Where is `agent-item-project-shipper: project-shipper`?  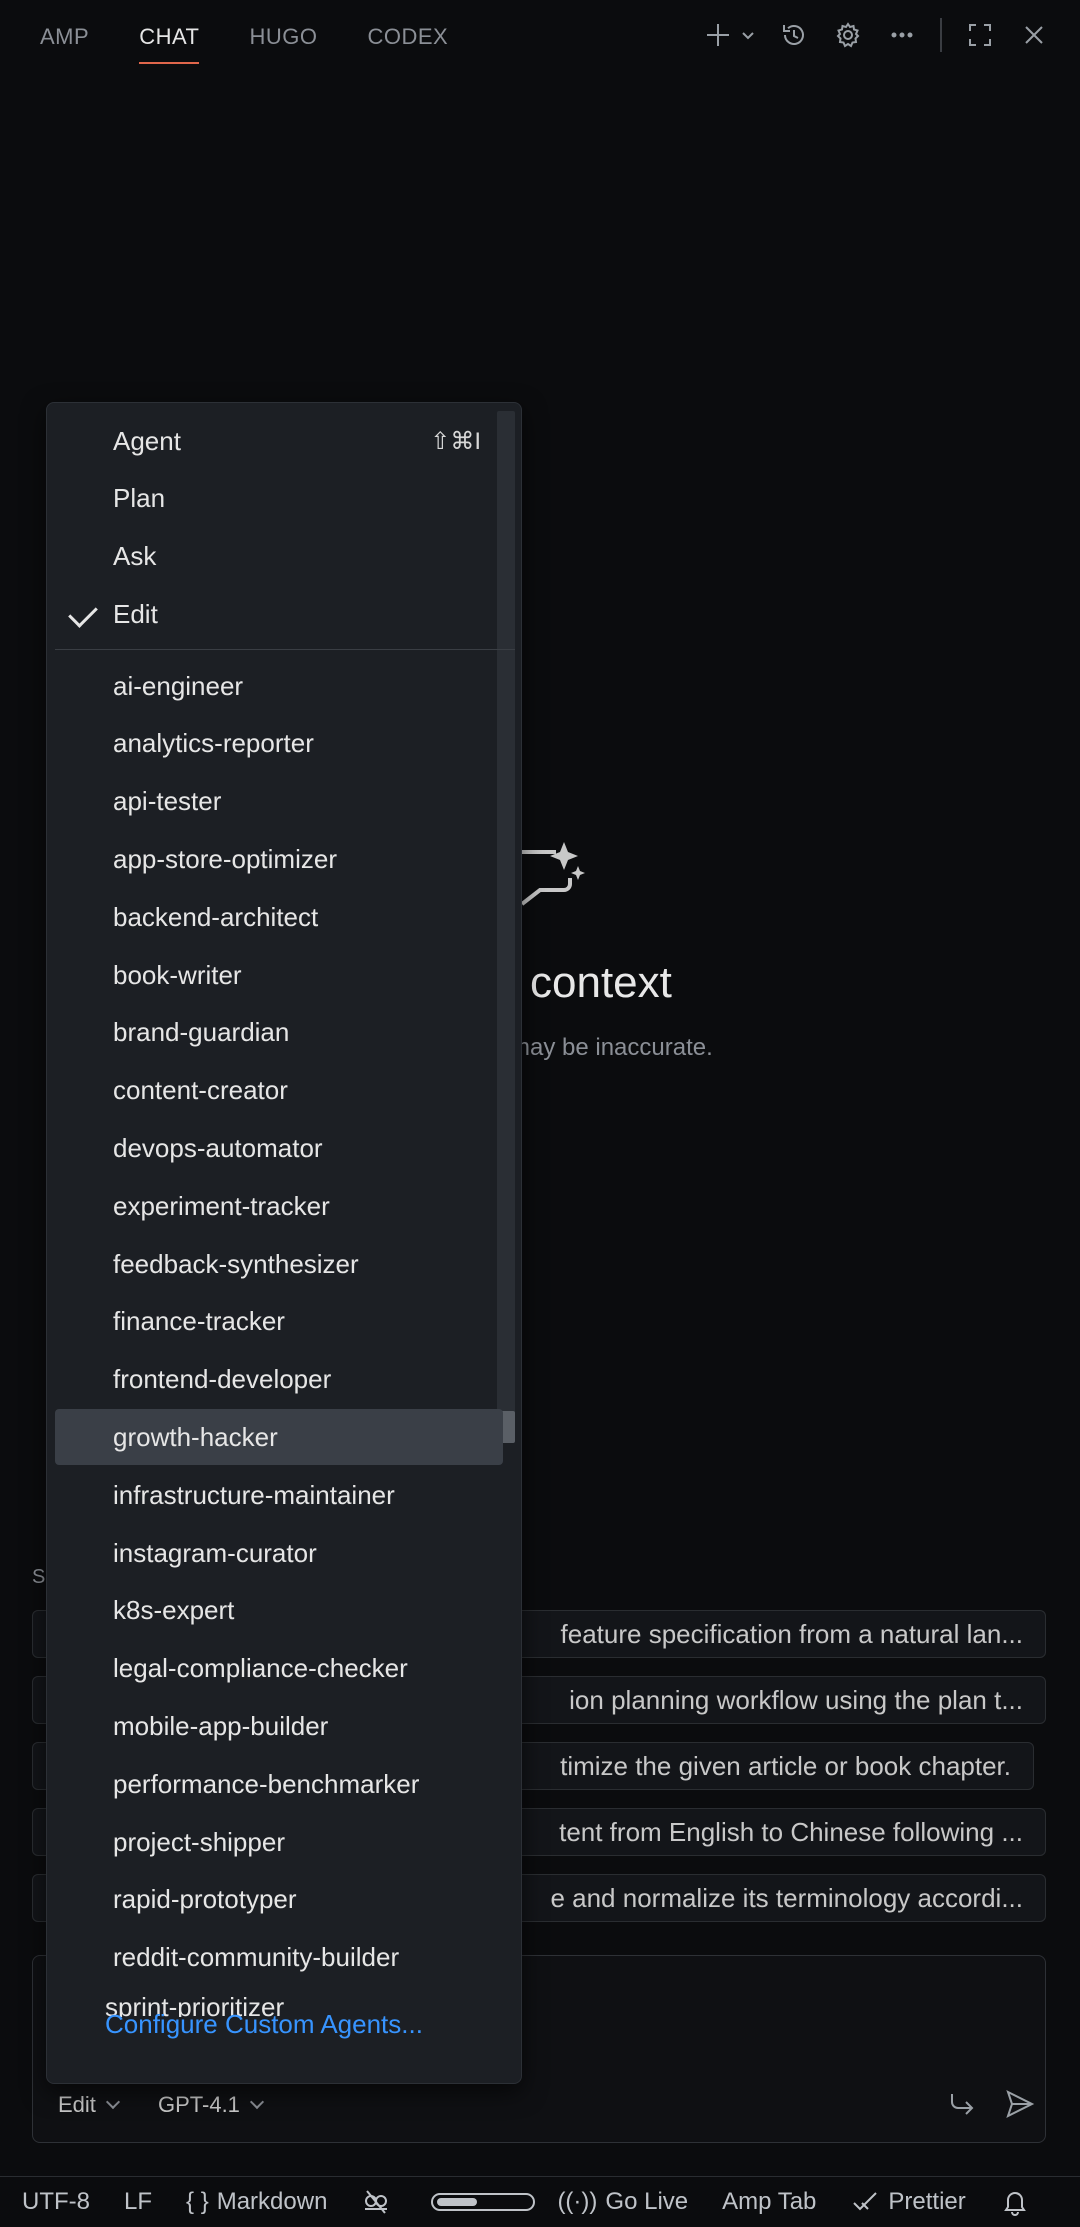 agent-item-project-shipper: project-shipper is located at coordinates (279, 1842).